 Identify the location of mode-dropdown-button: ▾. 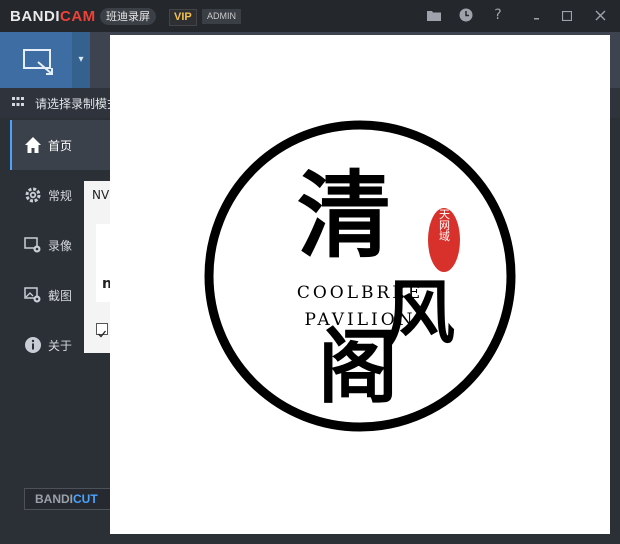
(81, 60).